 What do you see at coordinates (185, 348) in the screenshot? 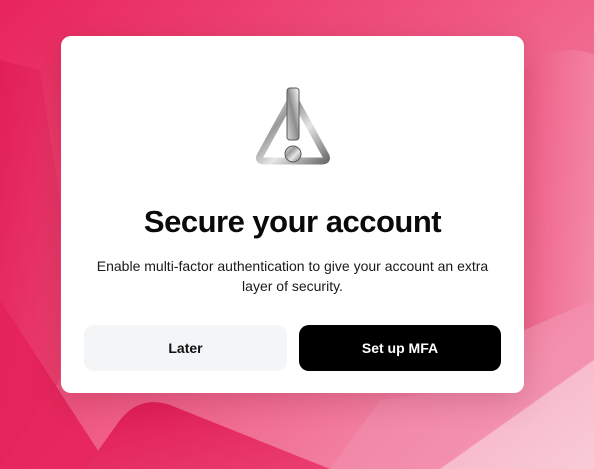
I see `later-button: Later` at bounding box center [185, 348].